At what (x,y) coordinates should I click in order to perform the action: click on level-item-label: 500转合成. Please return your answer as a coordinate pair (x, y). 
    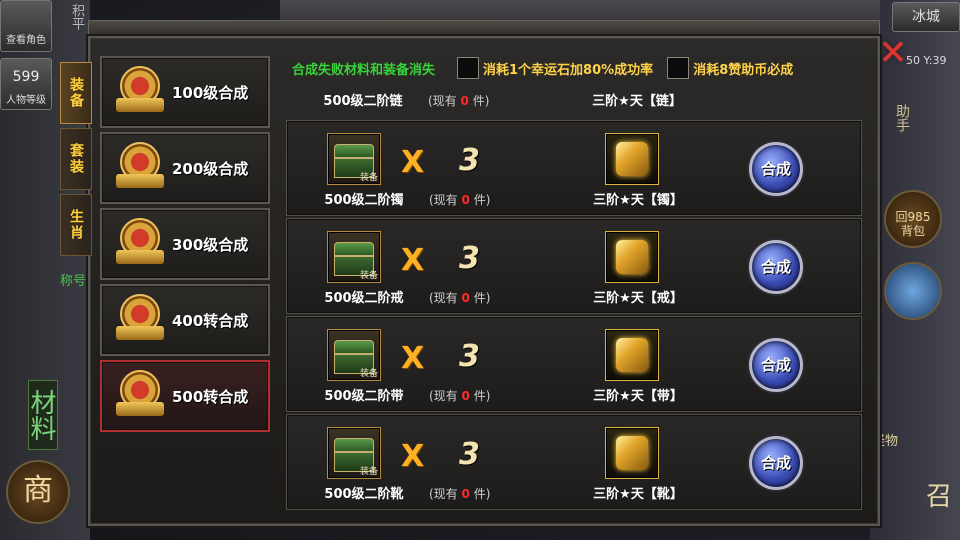
    Looking at the image, I should click on (210, 396).